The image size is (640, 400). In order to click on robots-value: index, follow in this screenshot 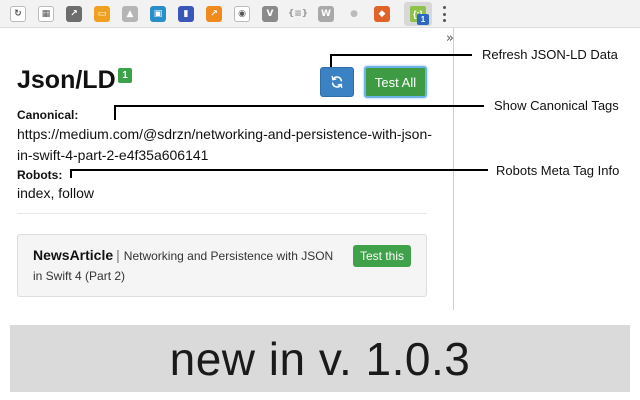, I will do `click(56, 193)`.